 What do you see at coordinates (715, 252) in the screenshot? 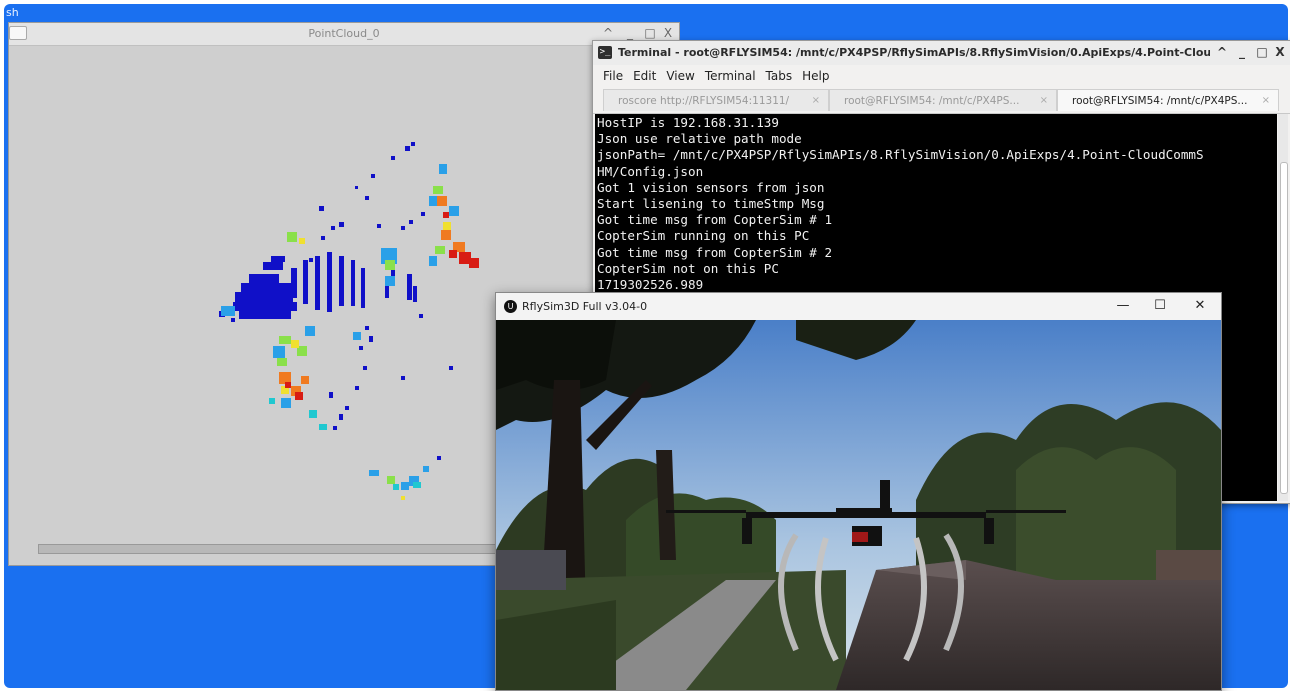
I see `terminal-line: Got time msg from CopterSim # 2` at bounding box center [715, 252].